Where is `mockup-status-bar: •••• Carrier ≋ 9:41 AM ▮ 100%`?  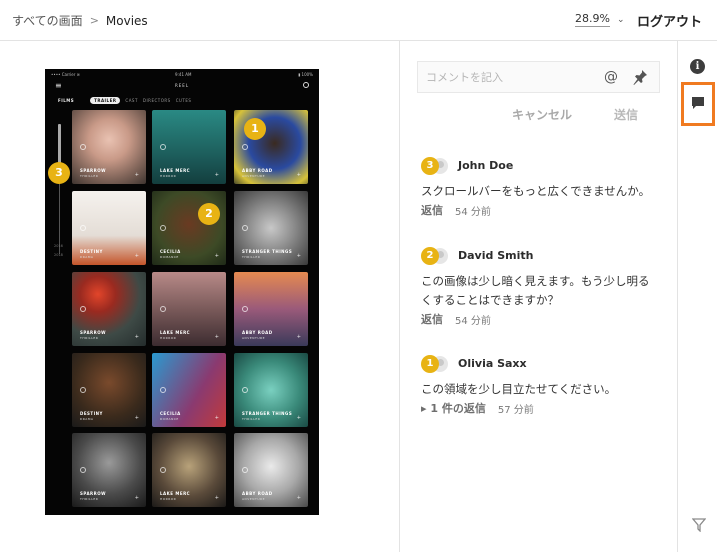 mockup-status-bar: •••• Carrier ≋ 9:41 AM ▮ 100% is located at coordinates (182, 74).